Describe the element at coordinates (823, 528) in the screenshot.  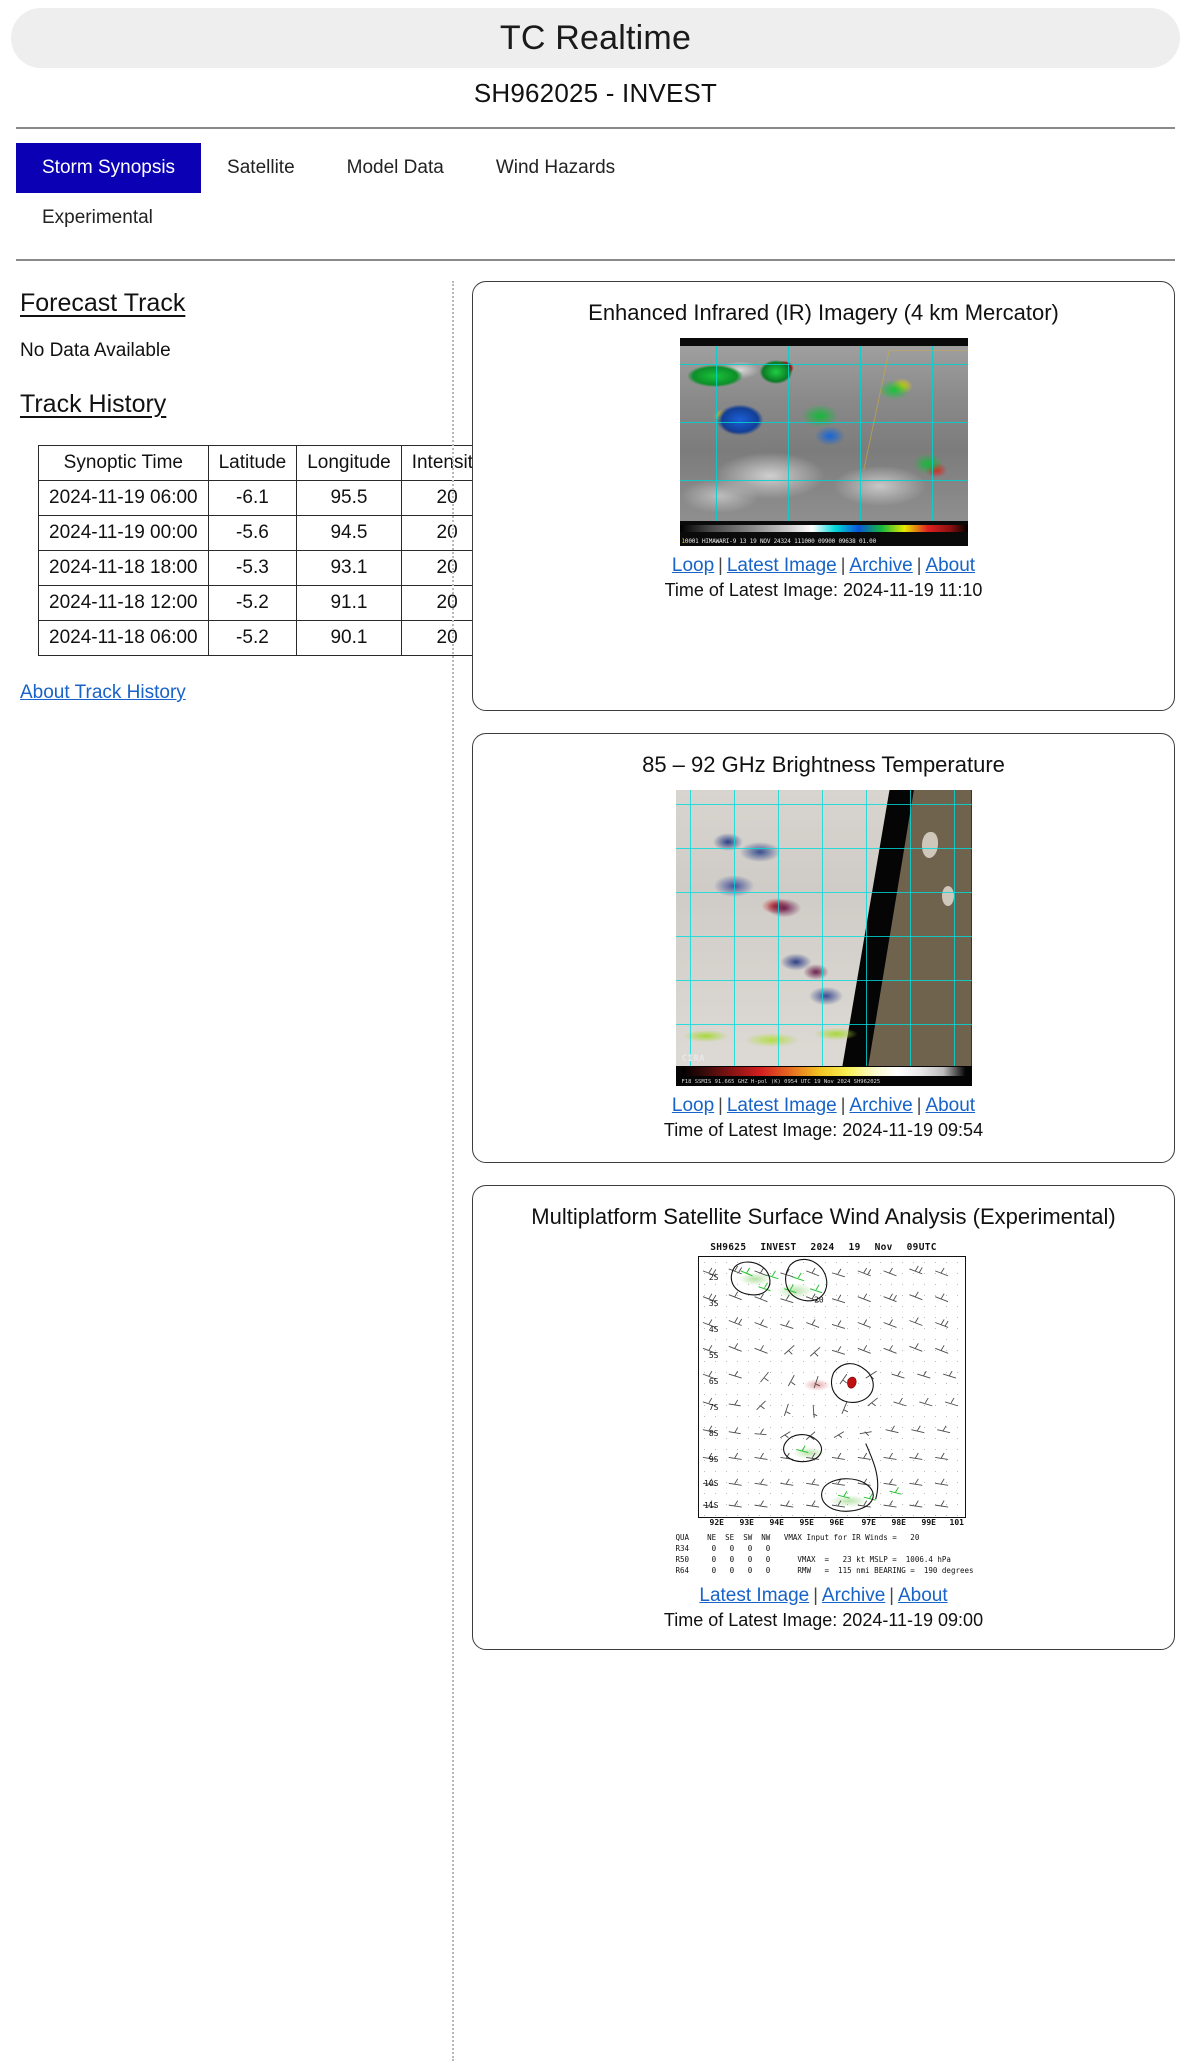
I see `ir-color-scale` at that location.